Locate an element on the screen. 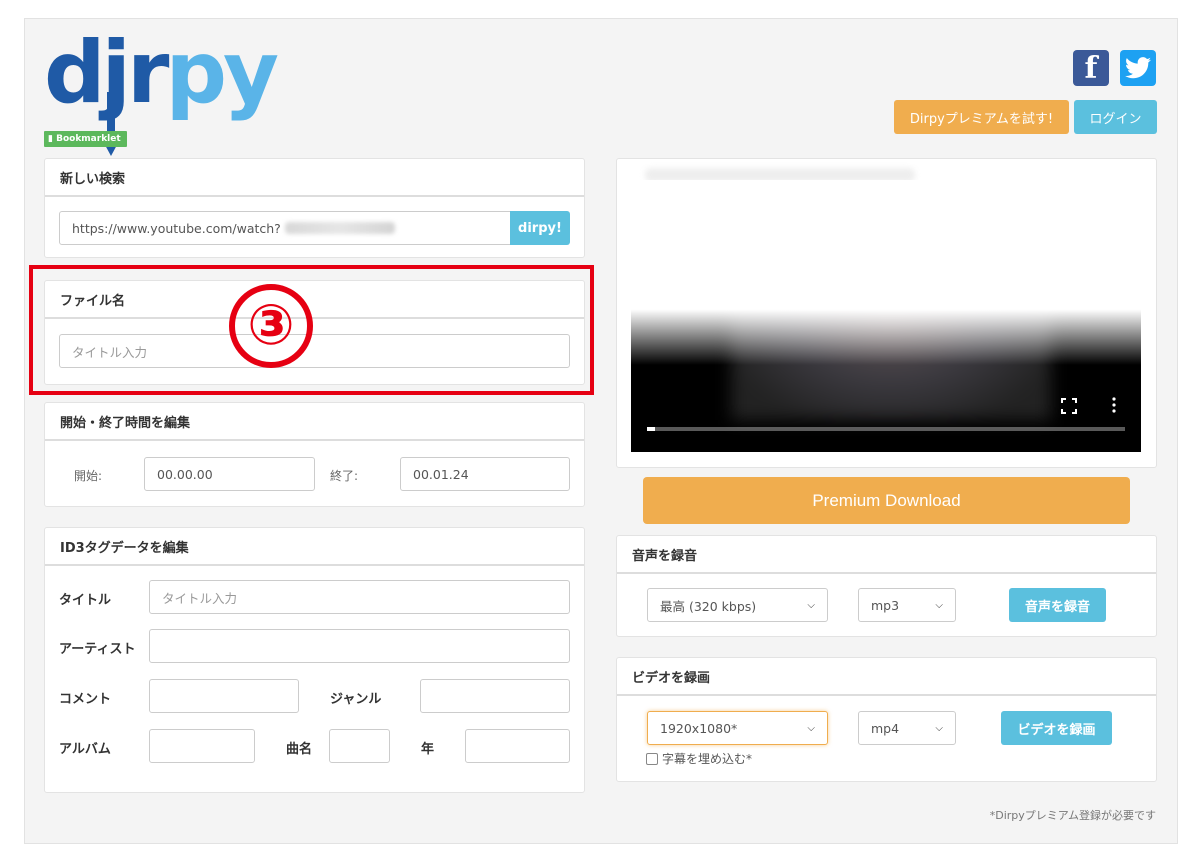 This screenshot has width=1200, height=862. embed-subtitles-row: 字幕を埋め込む* is located at coordinates (699, 758).